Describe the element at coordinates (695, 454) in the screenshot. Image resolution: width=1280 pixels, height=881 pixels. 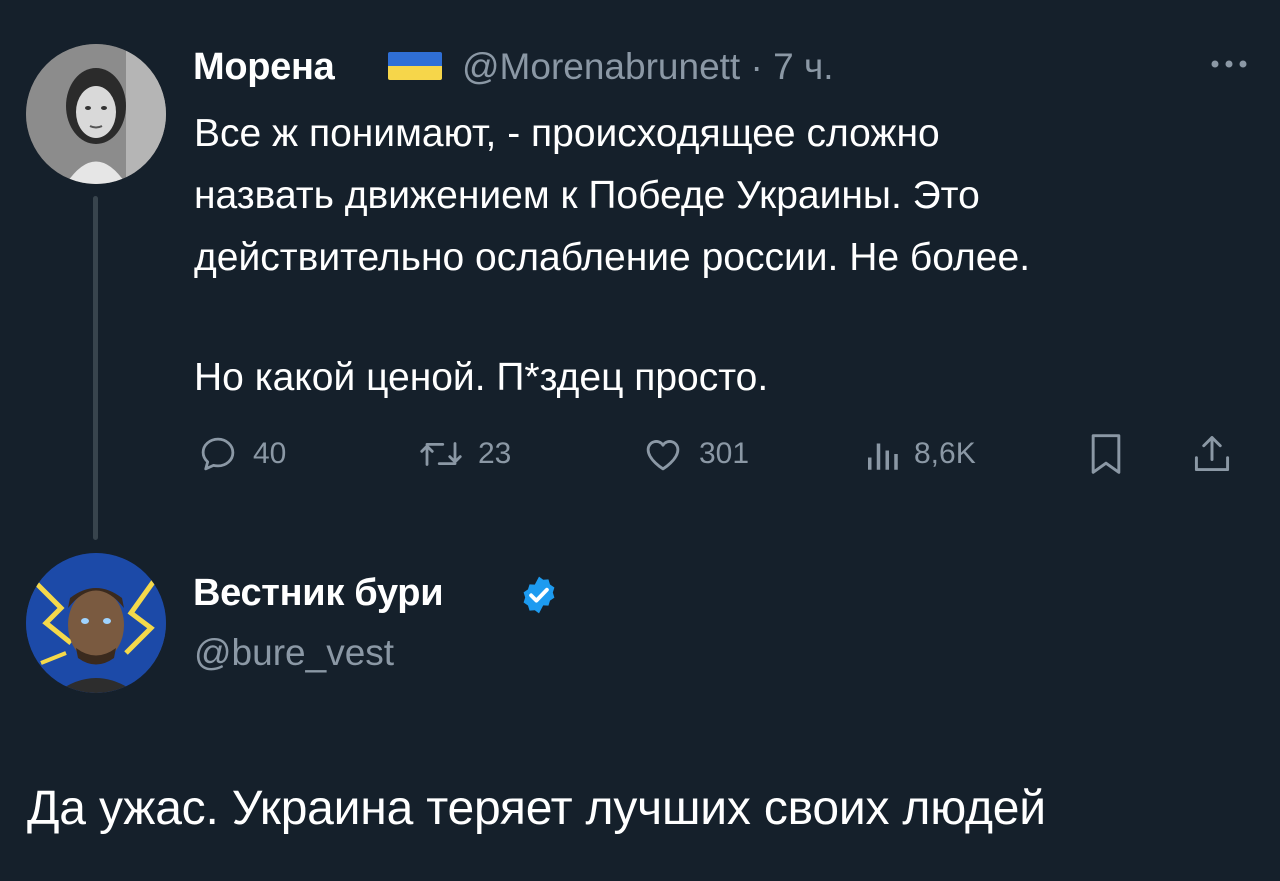
I see `like-button: 301` at that location.